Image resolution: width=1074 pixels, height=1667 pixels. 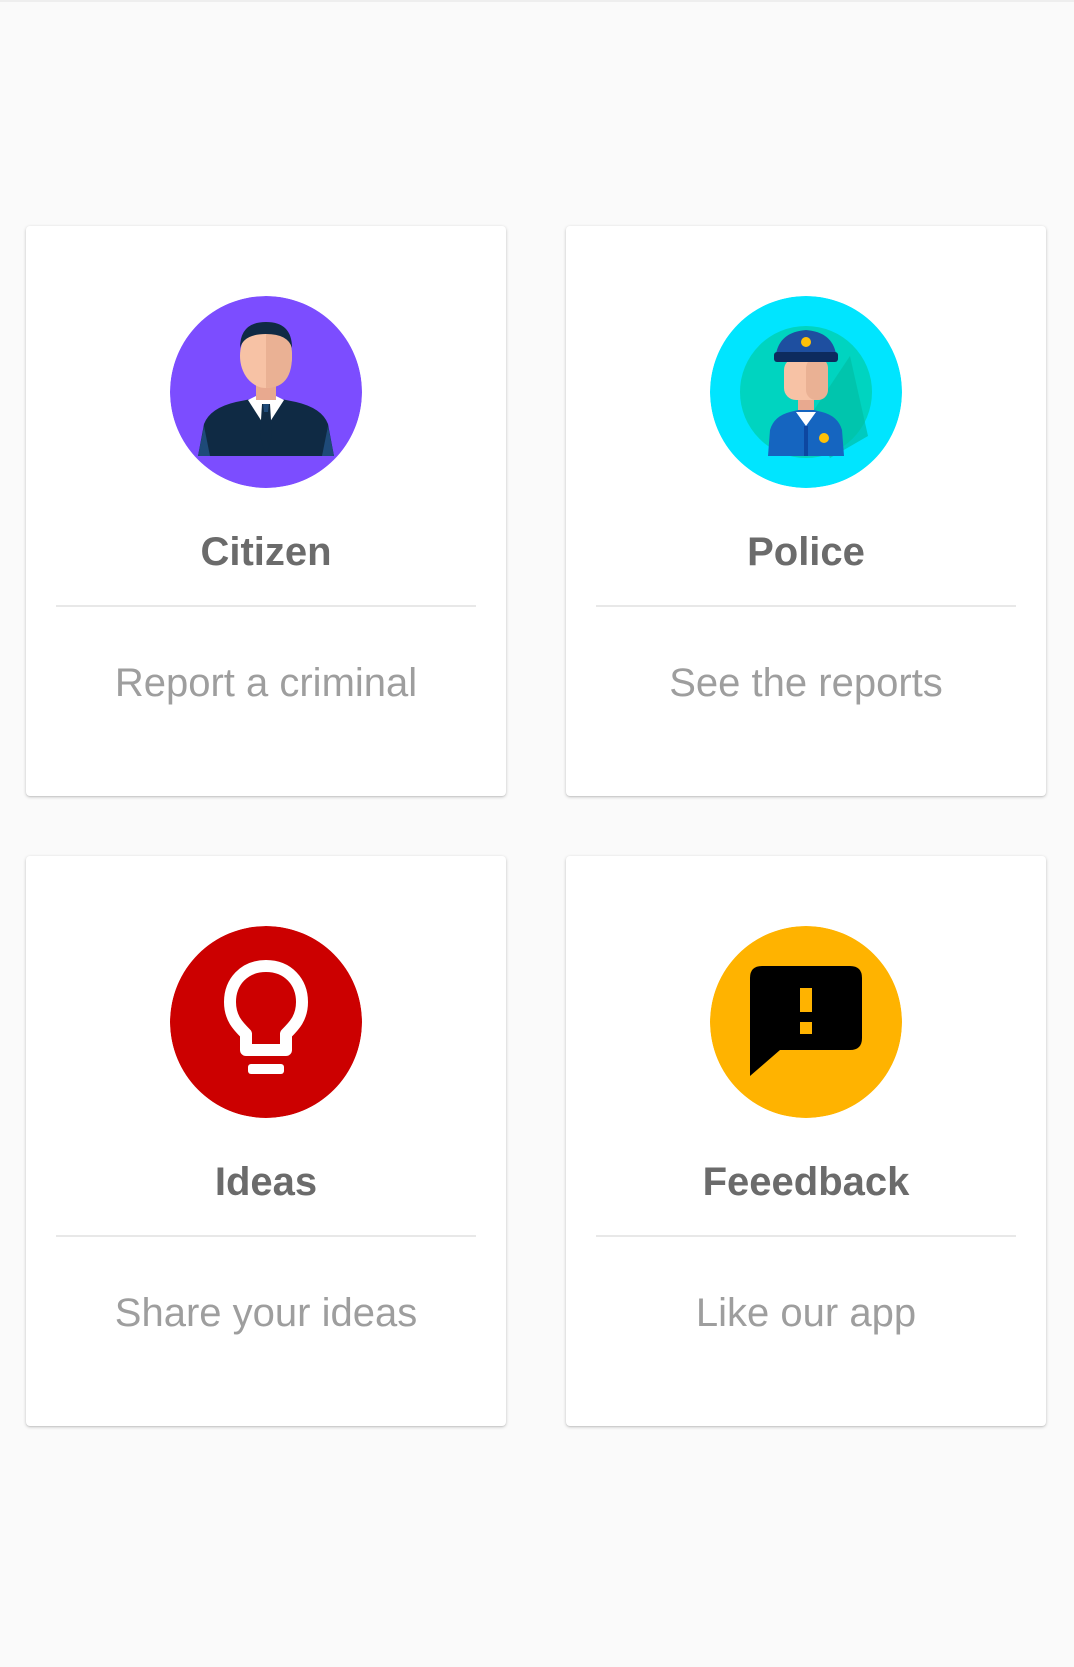 I want to click on citizen-avatar-icon, so click(x=266, y=392).